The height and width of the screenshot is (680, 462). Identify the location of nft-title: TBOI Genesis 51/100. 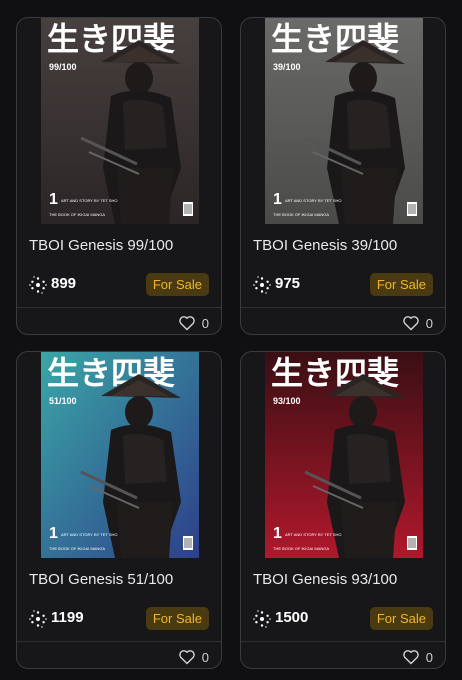
(101, 579).